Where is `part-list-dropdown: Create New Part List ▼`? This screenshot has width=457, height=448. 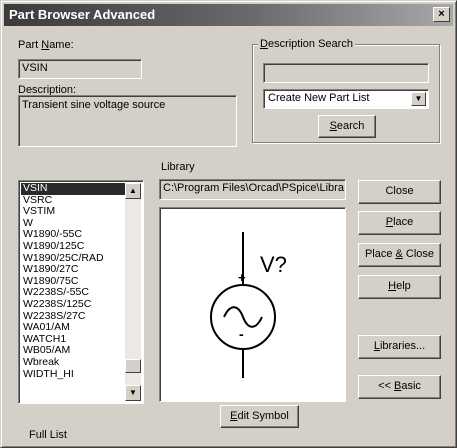
part-list-dropdown: Create New Part List ▼ is located at coordinates (346, 99).